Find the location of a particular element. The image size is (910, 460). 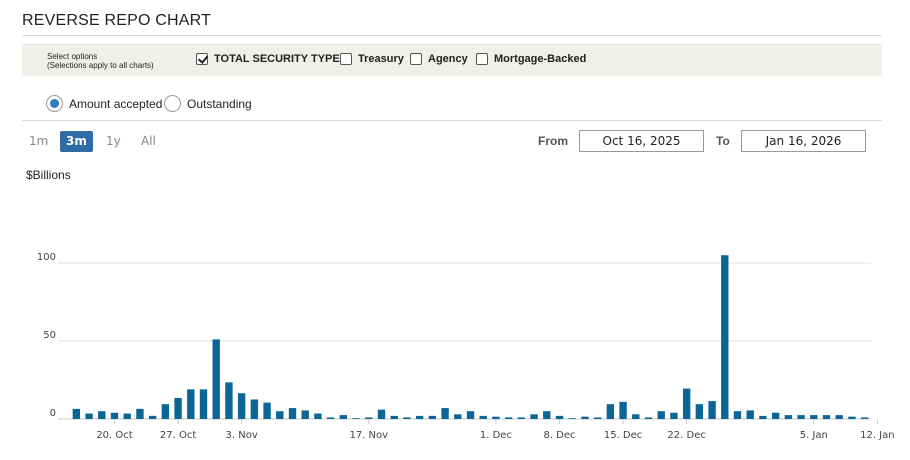

title-divider is located at coordinates (452, 35).